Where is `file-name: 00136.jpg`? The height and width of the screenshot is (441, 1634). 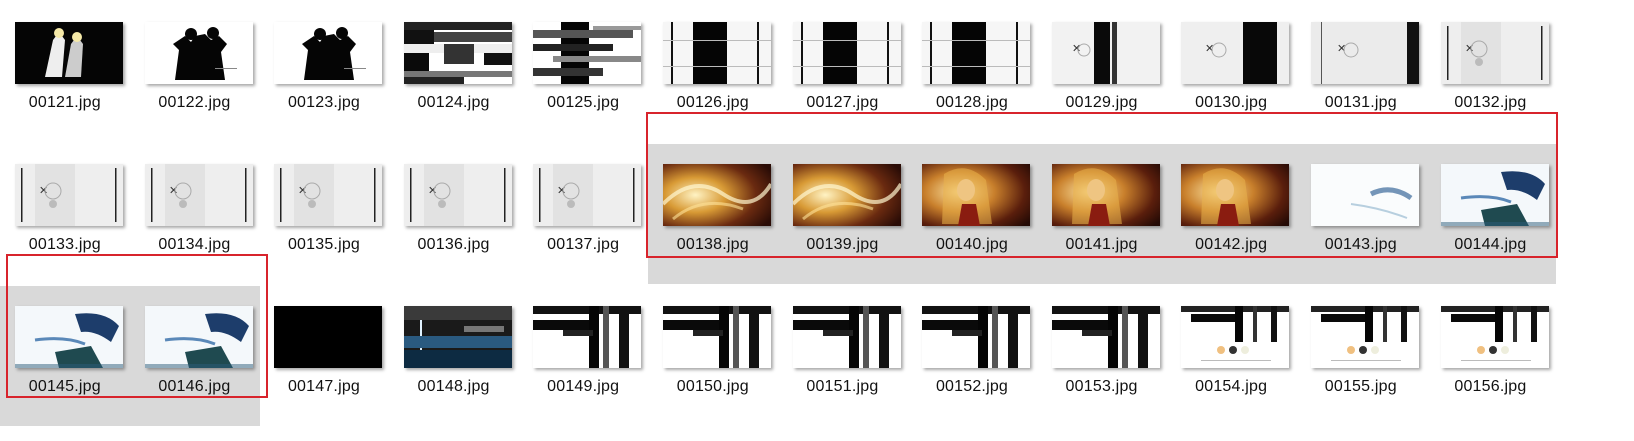 file-name: 00136.jpg is located at coordinates (453, 244).